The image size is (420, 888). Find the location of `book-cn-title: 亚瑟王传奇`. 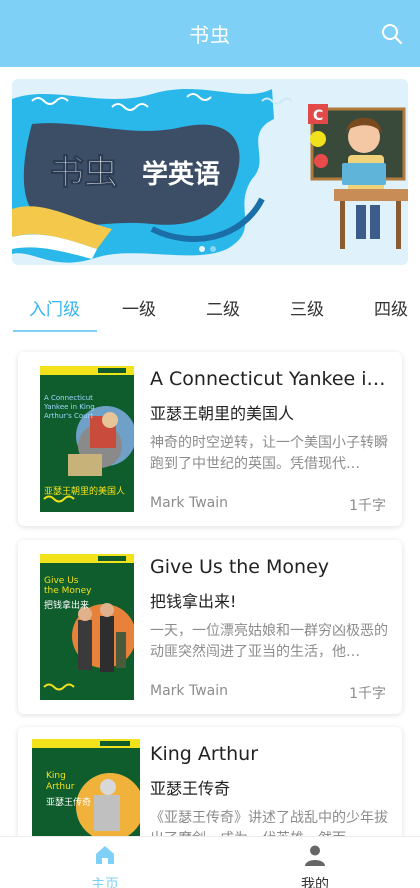

book-cn-title: 亚瑟王传奇 is located at coordinates (190, 788).